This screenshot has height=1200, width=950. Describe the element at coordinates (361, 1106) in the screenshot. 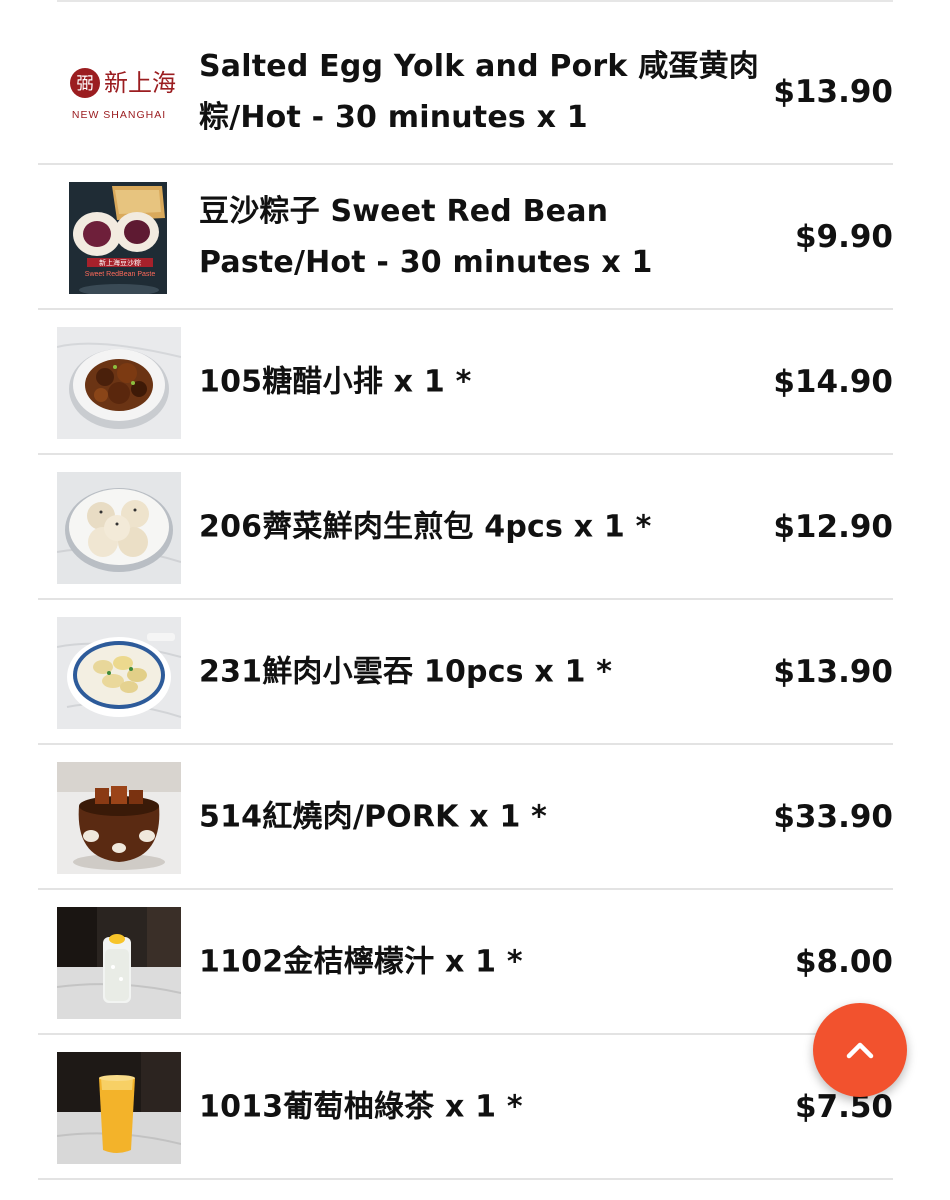

I see `item-title: 1013葡萄柚綠茶 x 1 *` at that location.